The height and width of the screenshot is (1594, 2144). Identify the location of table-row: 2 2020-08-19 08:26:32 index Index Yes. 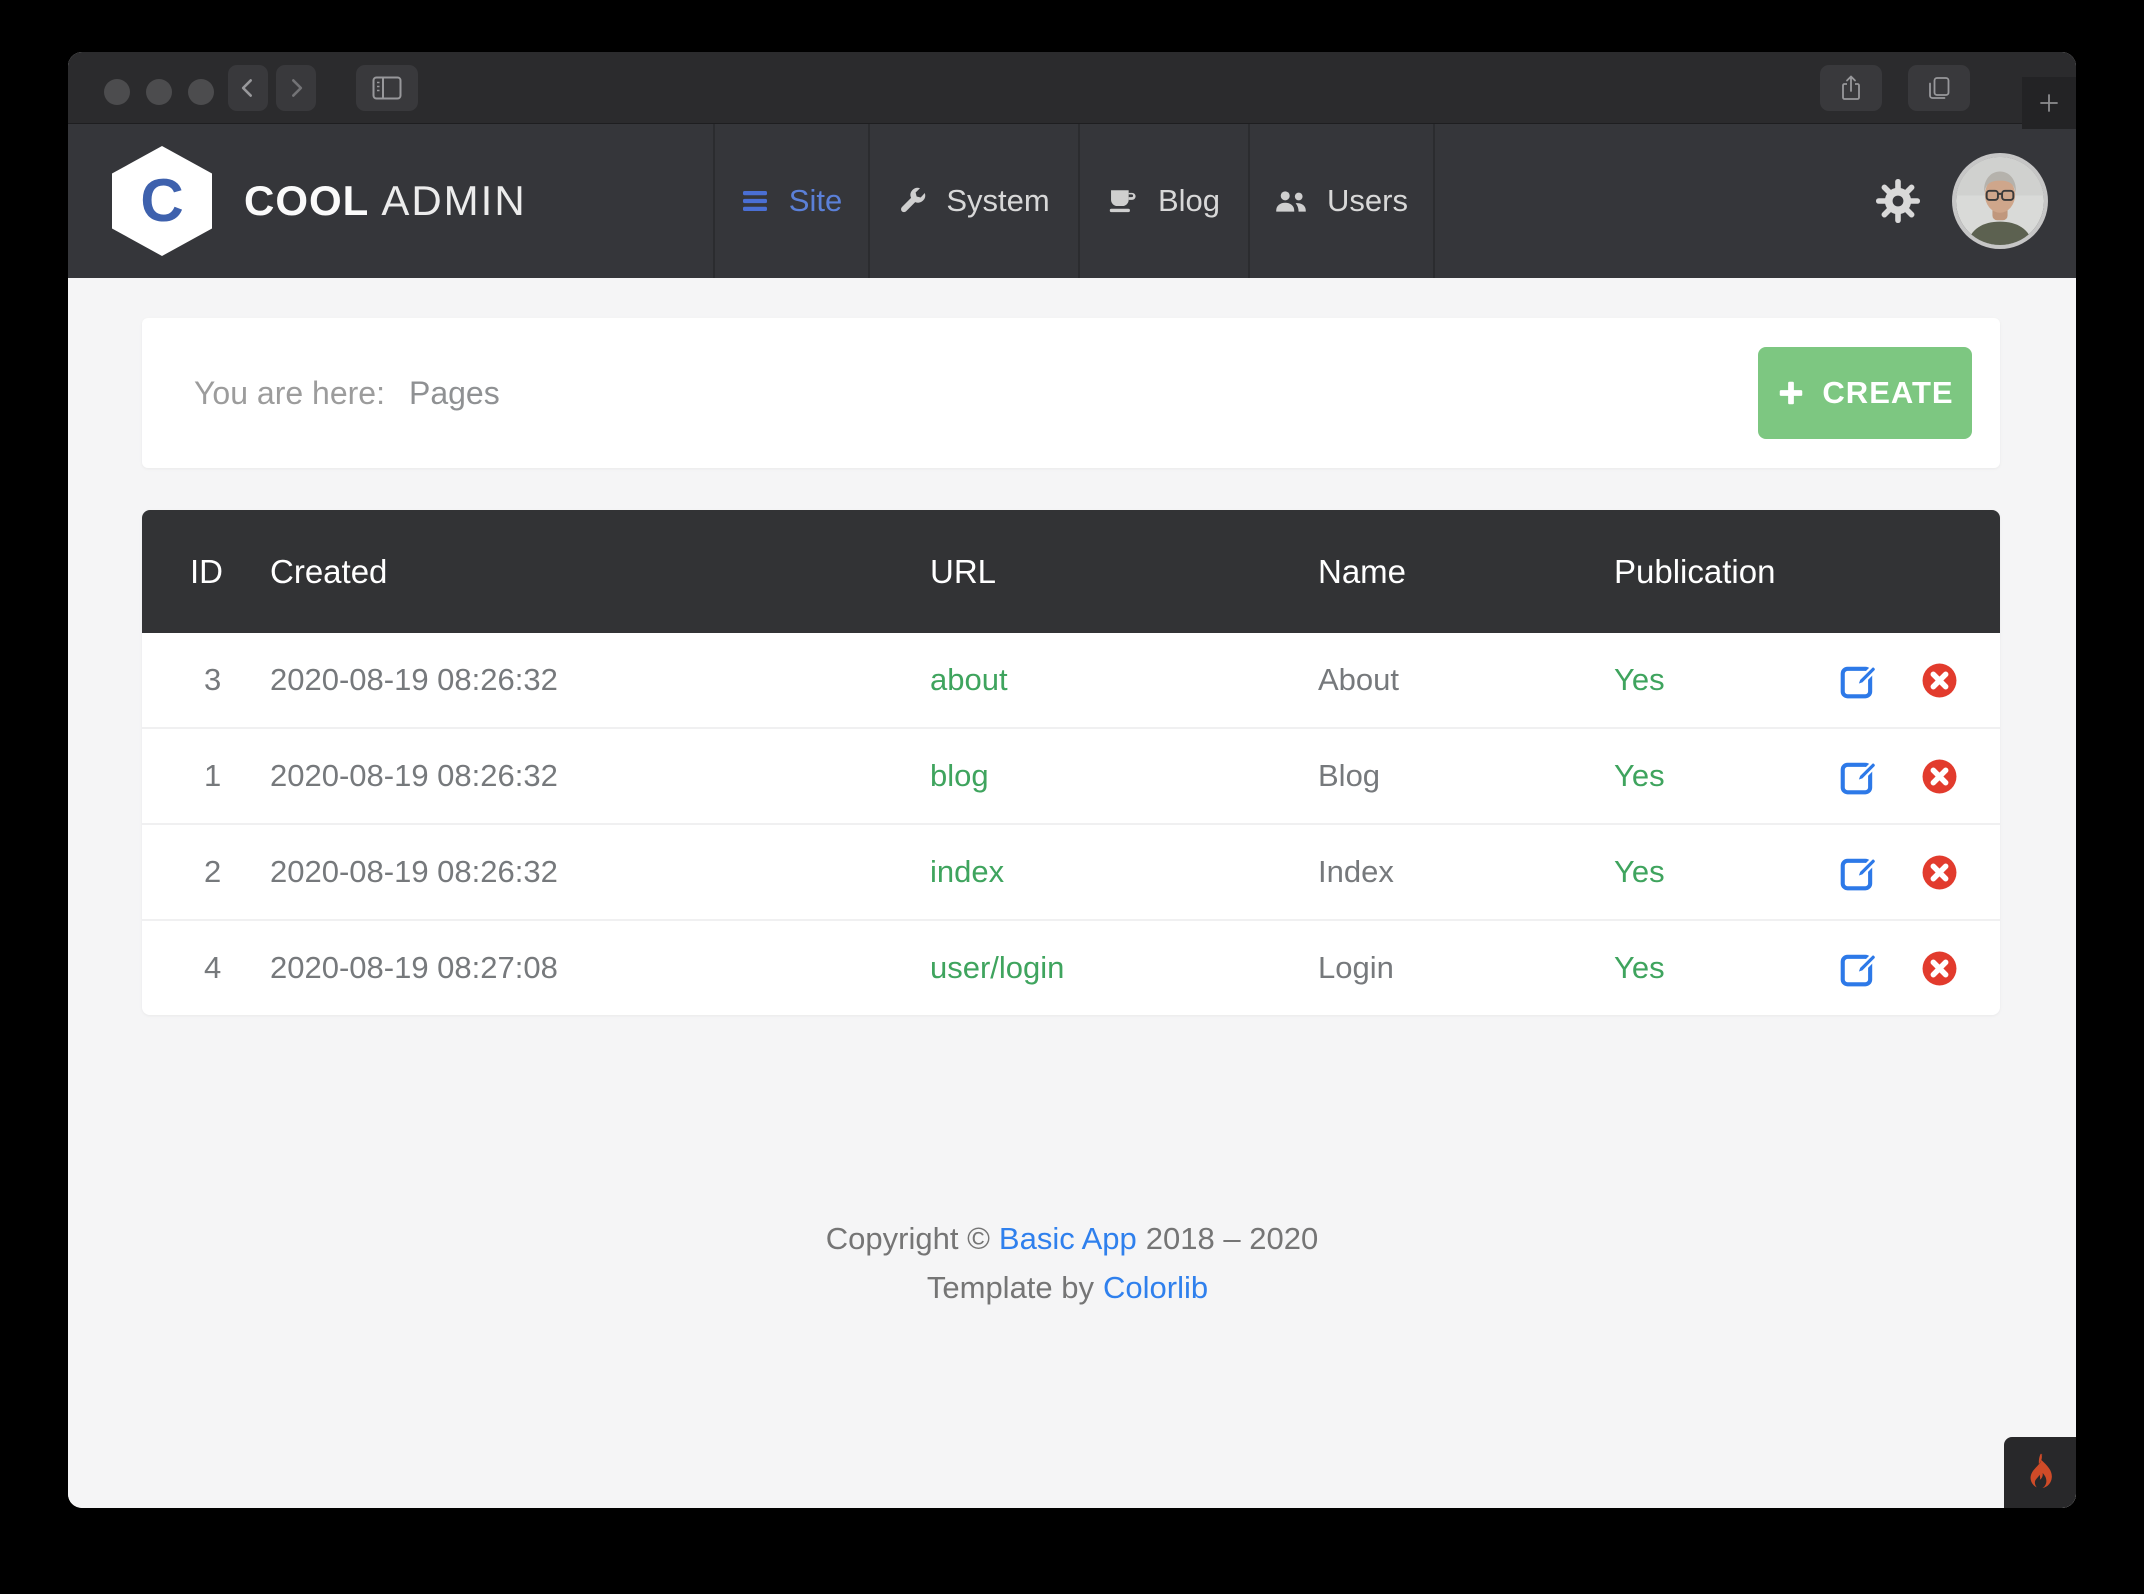
(1071, 871).